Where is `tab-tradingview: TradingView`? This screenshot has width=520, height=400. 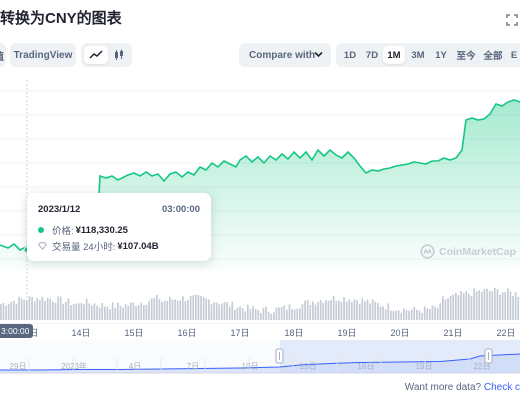
tab-tradingview: TradingView is located at coordinates (43, 55).